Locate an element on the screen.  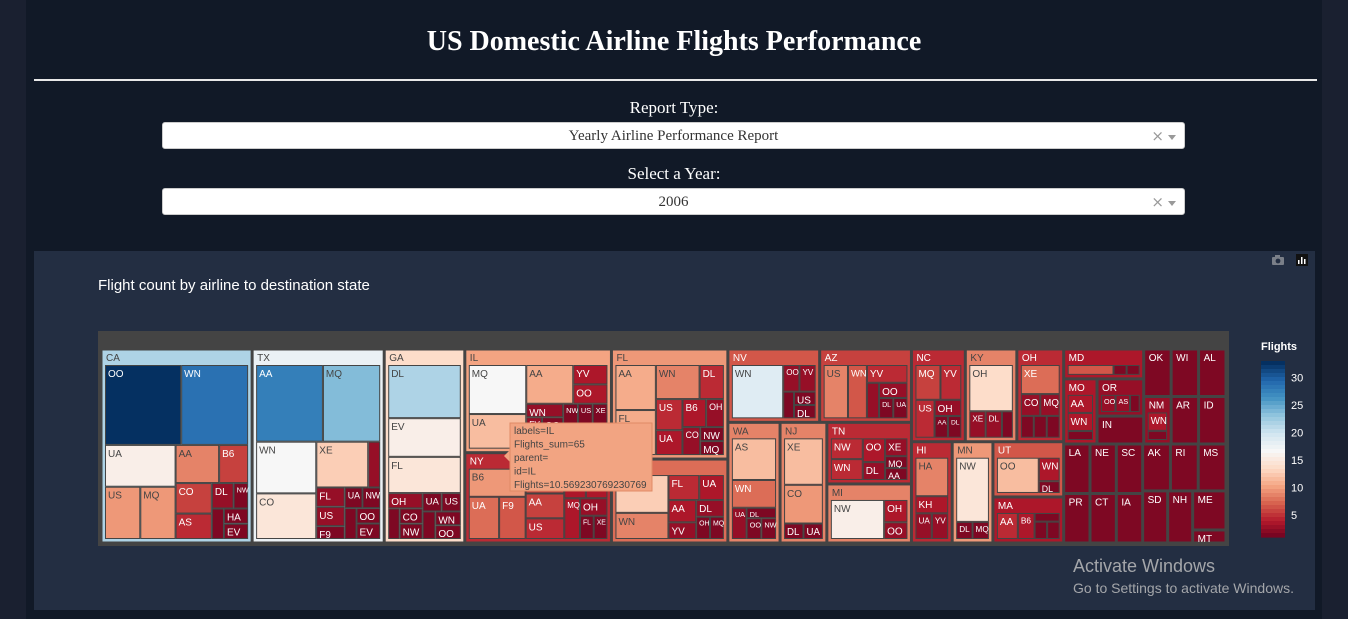
state-label-ca: CA is located at coordinates (113, 358).